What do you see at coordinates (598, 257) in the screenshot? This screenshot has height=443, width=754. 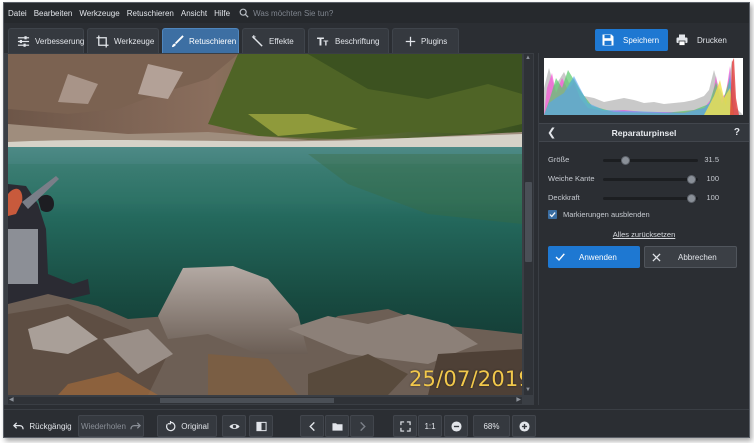 I see `apply-label: Anwenden` at bounding box center [598, 257].